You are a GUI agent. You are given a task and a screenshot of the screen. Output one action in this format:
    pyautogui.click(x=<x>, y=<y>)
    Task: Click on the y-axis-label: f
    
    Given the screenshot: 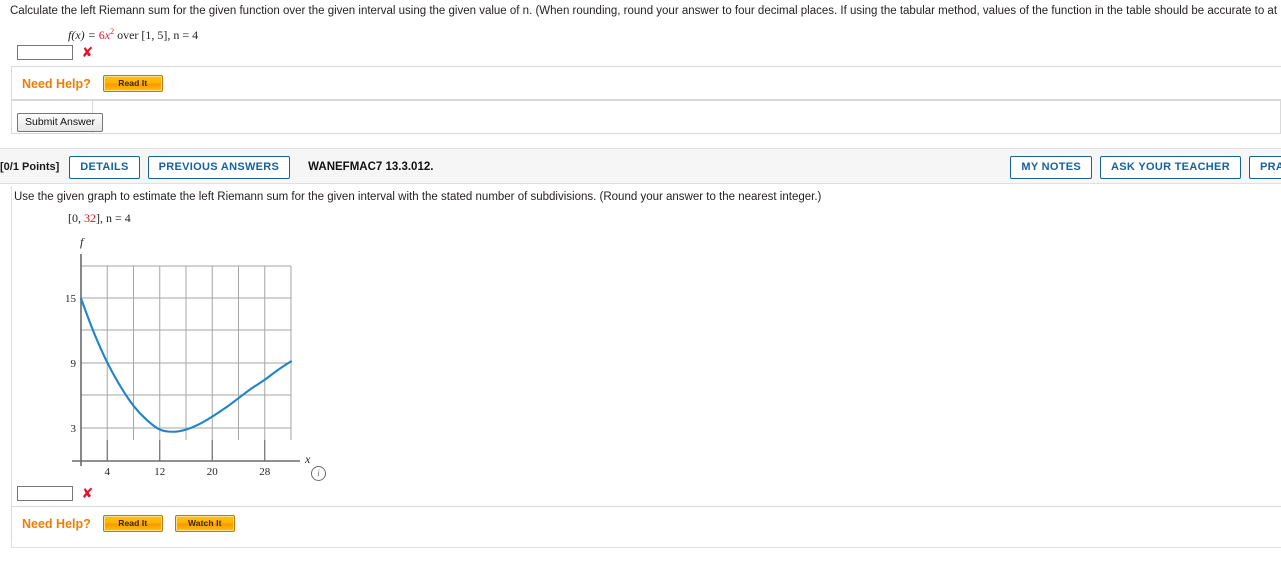 What is the action you would take?
    pyautogui.click(x=82, y=242)
    